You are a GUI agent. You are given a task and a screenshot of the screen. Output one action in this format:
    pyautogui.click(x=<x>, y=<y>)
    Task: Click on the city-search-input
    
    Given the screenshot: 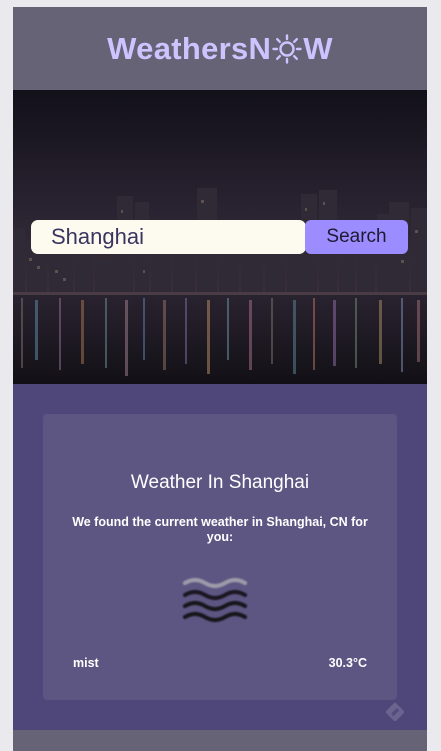 What is the action you would take?
    pyautogui.click(x=168, y=237)
    